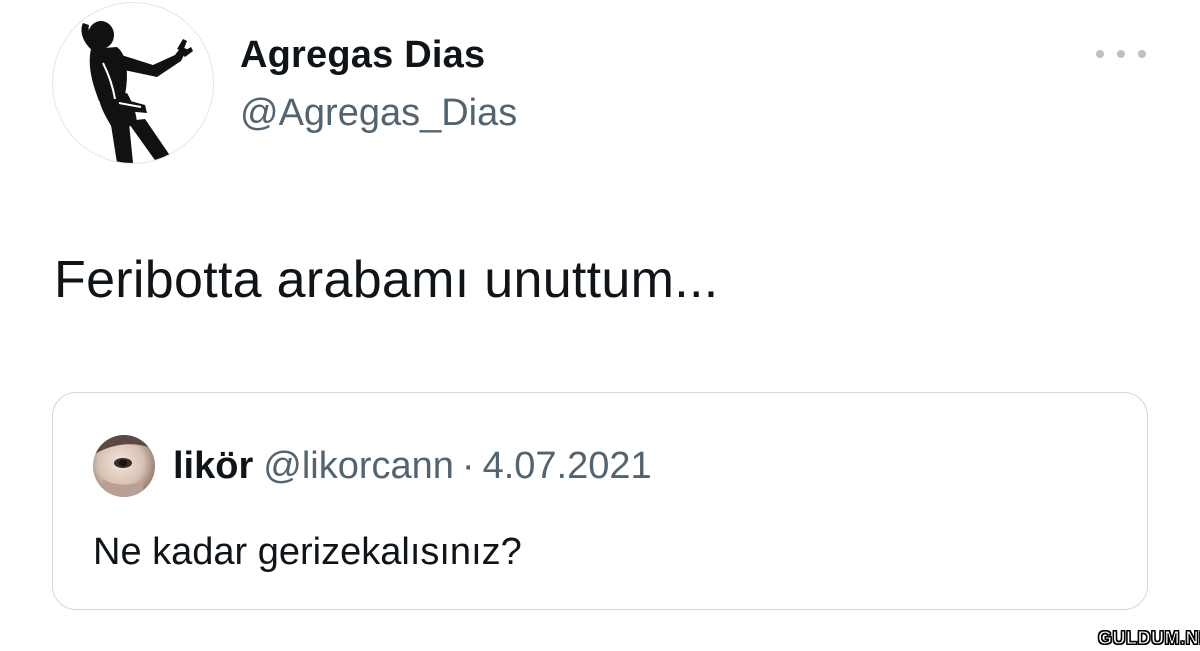 The height and width of the screenshot is (651, 1200). I want to click on watermark-logo: GULDUM.NET, so click(1149, 638).